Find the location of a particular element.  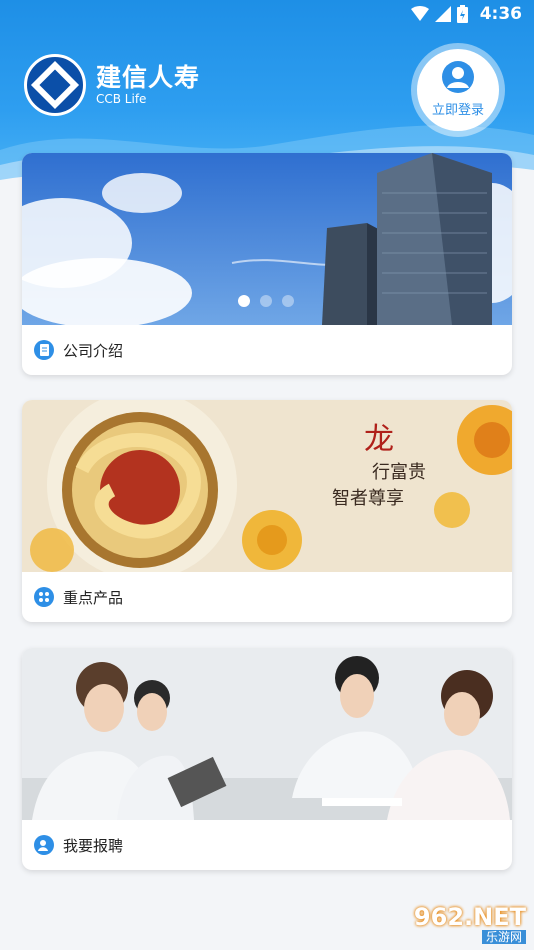

ccb-logo-icon is located at coordinates (55, 85).